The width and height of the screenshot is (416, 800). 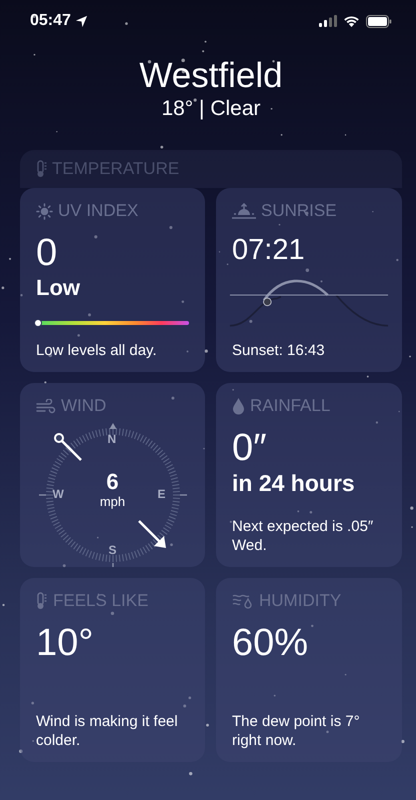 I want to click on rainfall-period: in 24 hours, so click(x=294, y=483).